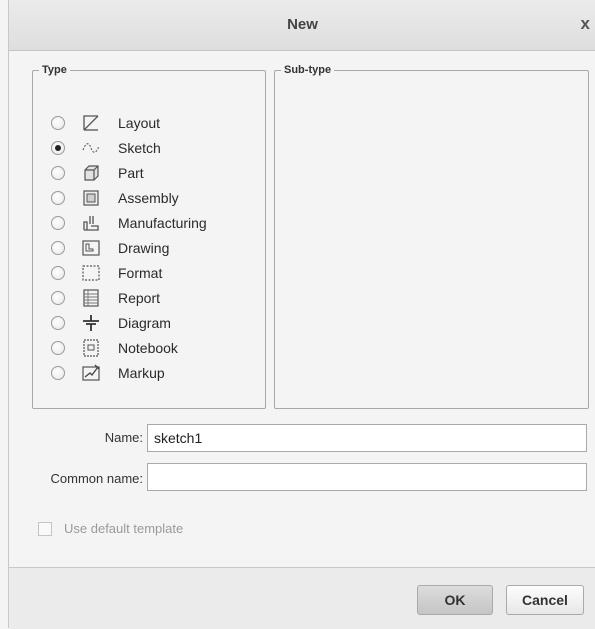  Describe the element at coordinates (58, 323) in the screenshot. I see `radio-diagram` at that location.